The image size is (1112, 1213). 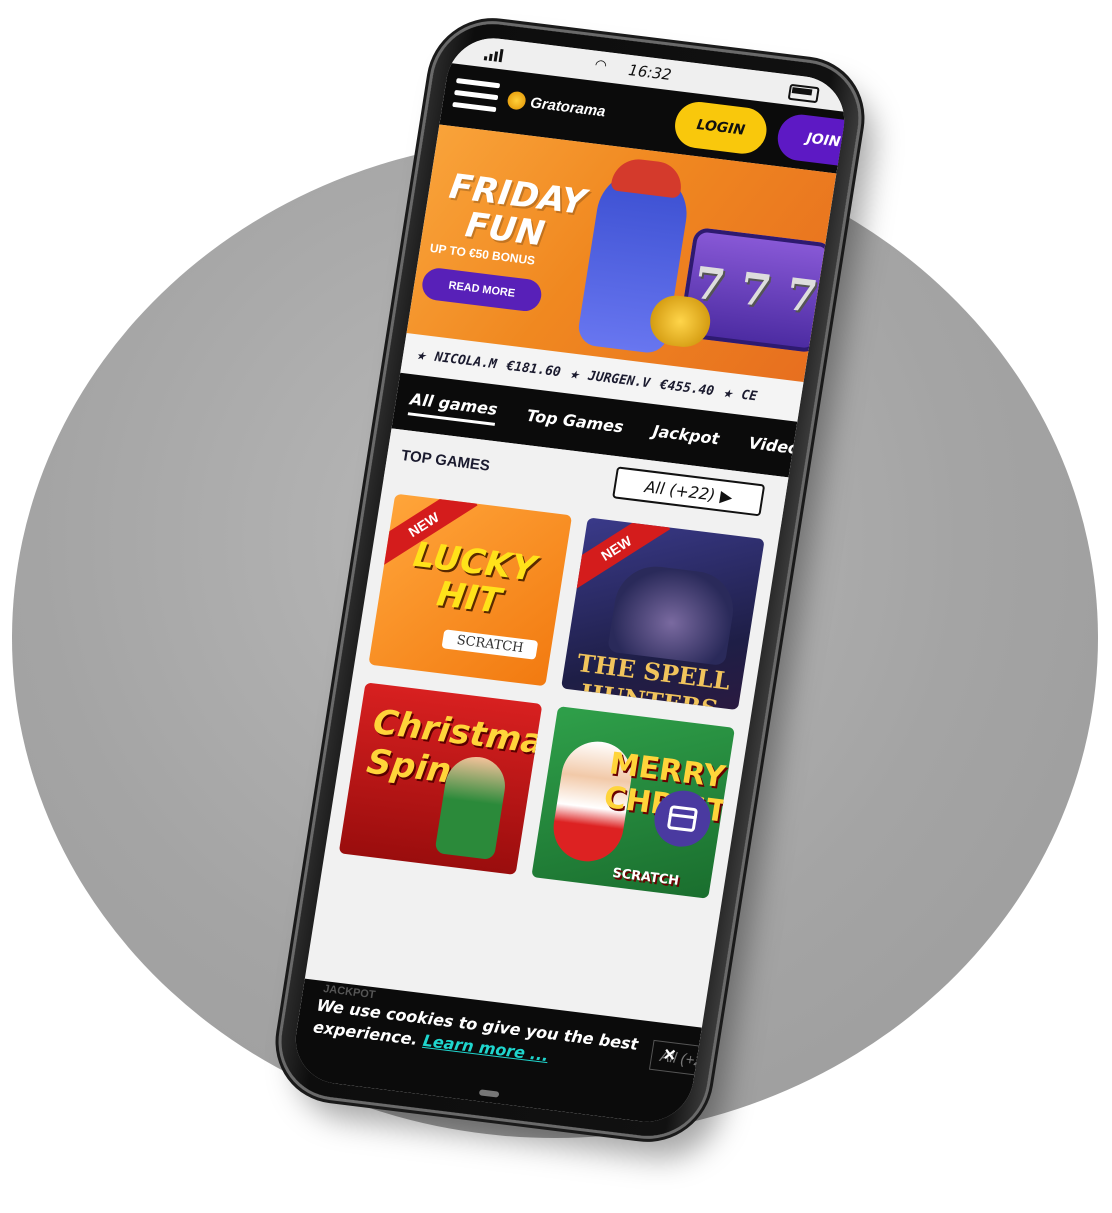 I want to click on logo: Gratorama, so click(x=556, y=105).